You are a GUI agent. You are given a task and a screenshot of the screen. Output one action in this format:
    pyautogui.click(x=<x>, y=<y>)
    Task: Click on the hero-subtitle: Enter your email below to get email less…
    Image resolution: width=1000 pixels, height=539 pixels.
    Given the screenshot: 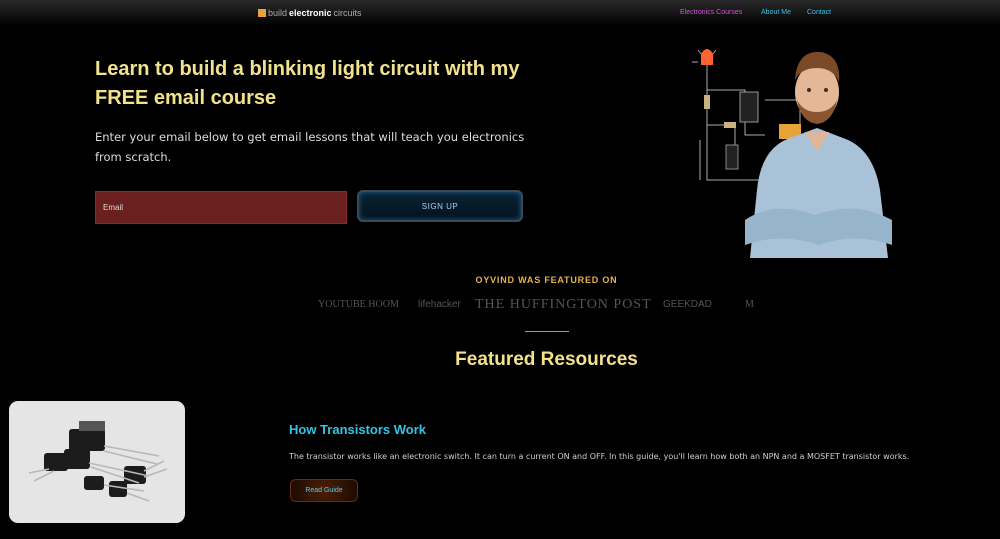 What is the action you would take?
    pyautogui.click(x=310, y=147)
    